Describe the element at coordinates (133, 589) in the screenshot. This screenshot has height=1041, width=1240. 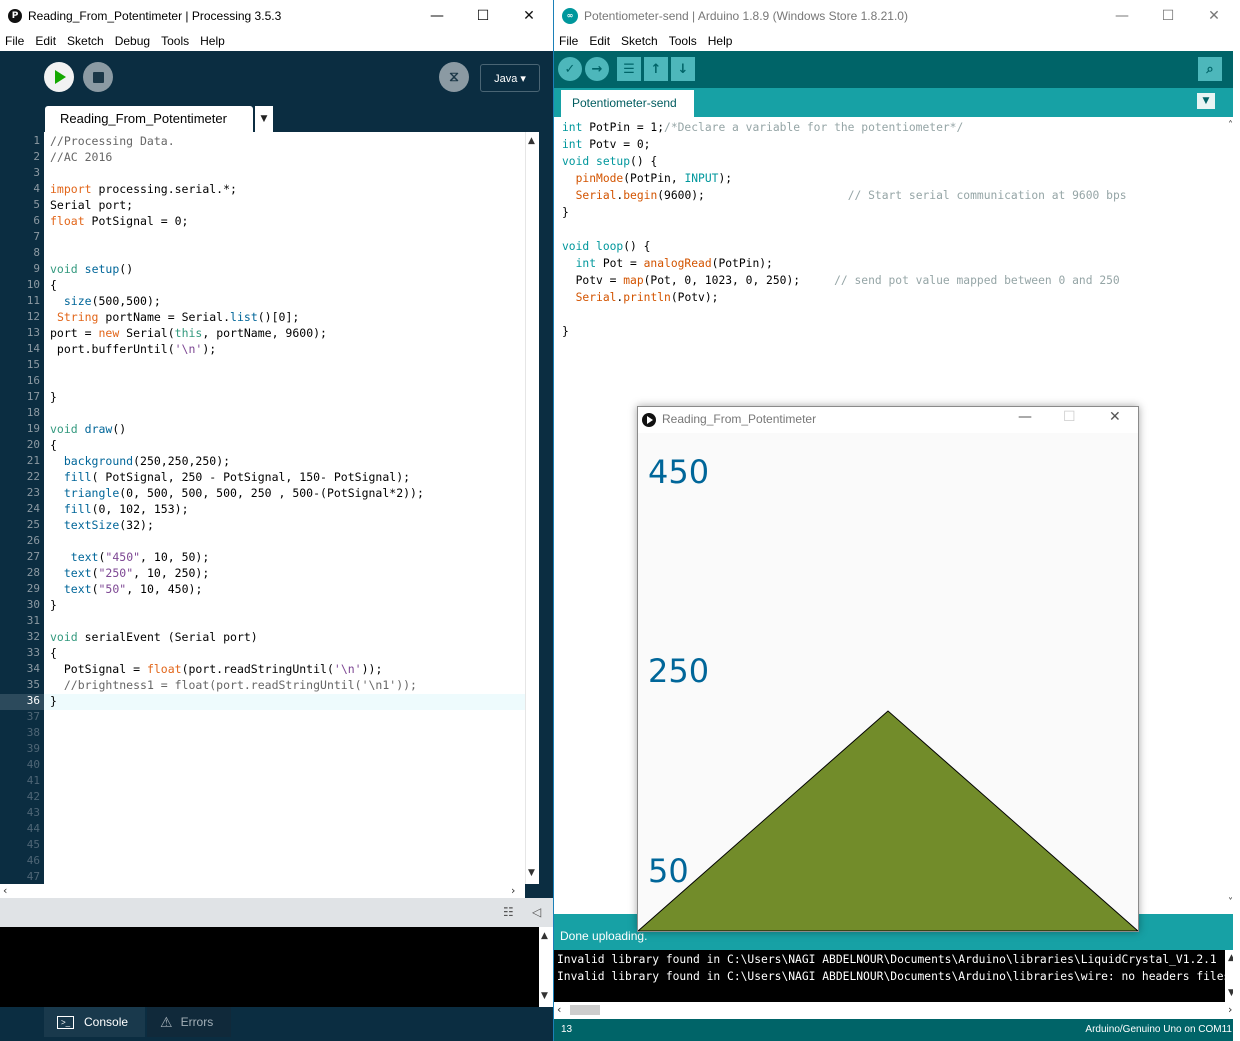
I see `code-line: text("50", 10, 450);` at that location.